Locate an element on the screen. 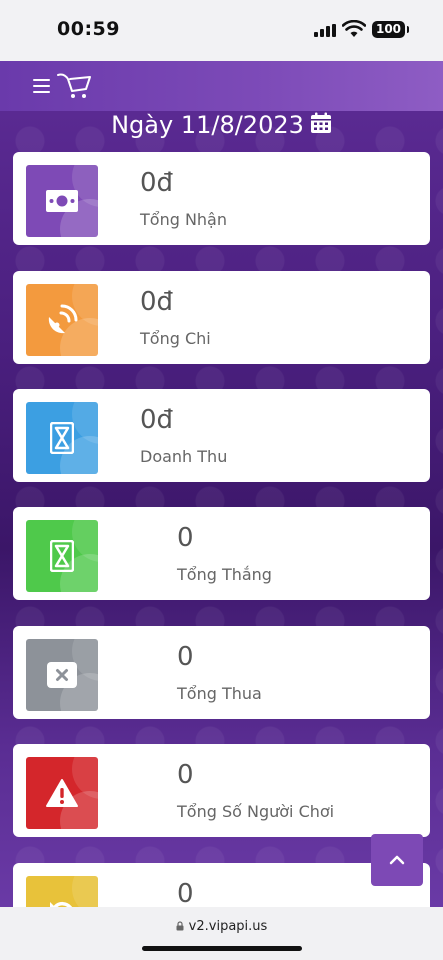  satellite-dish-icon is located at coordinates (63, 319).